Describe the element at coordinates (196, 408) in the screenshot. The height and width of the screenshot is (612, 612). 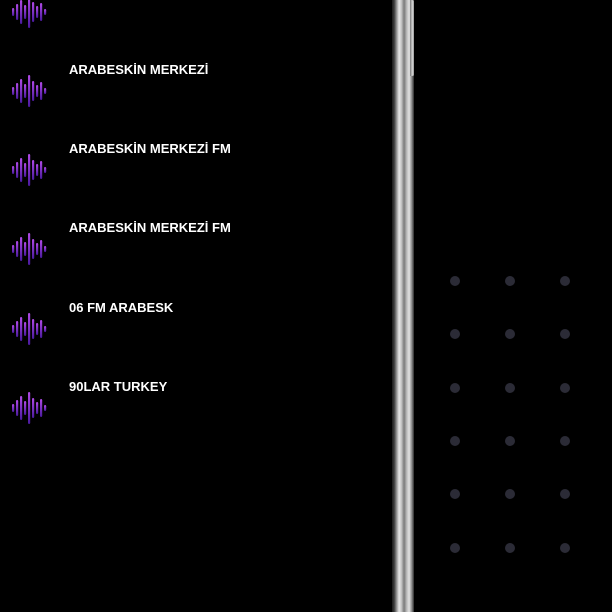
I see `station-item: 90LAR TURKEY` at that location.